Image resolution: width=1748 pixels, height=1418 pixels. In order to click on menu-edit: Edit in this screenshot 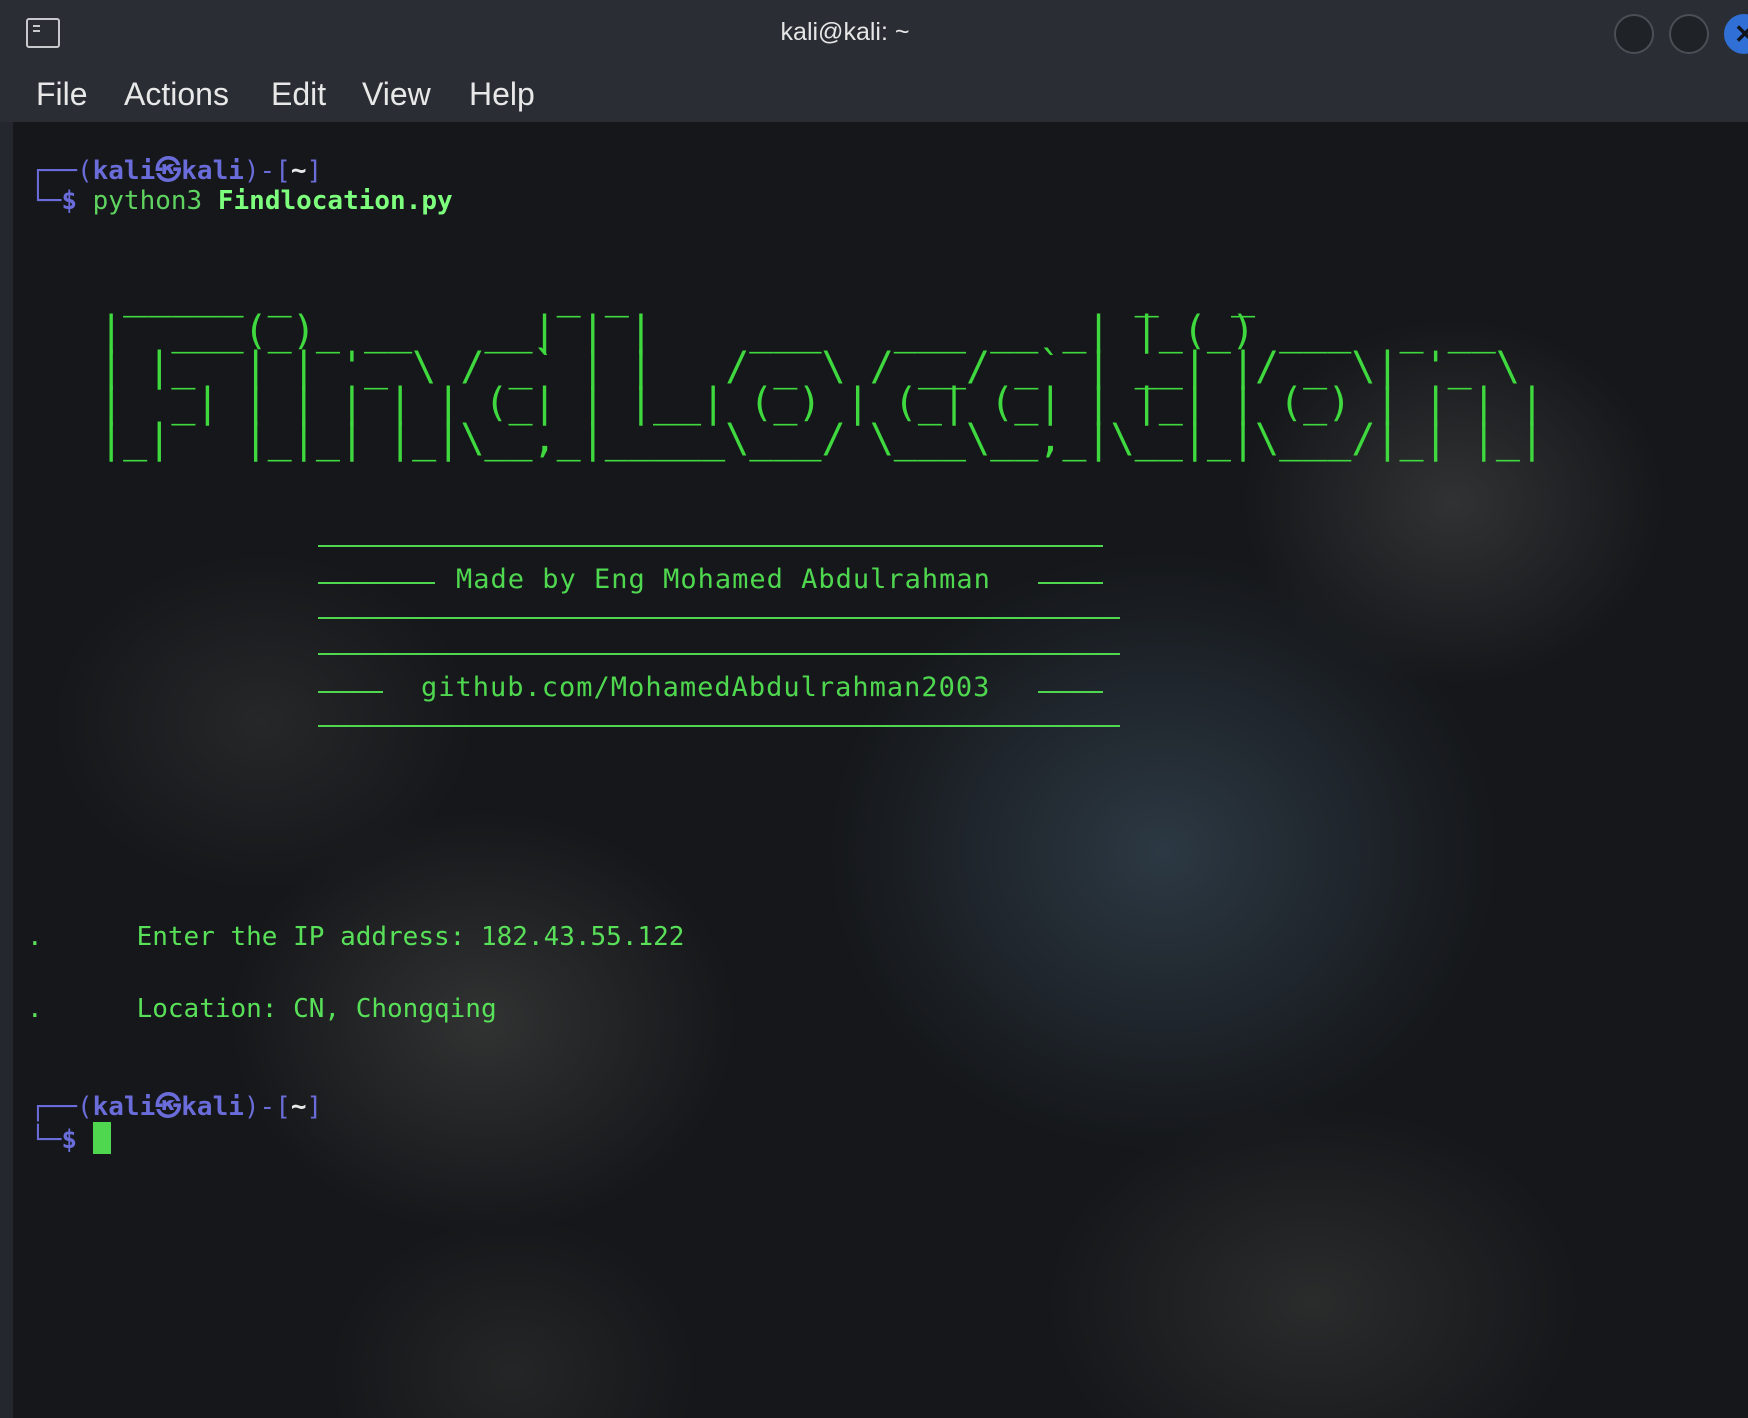, I will do `click(298, 94)`.